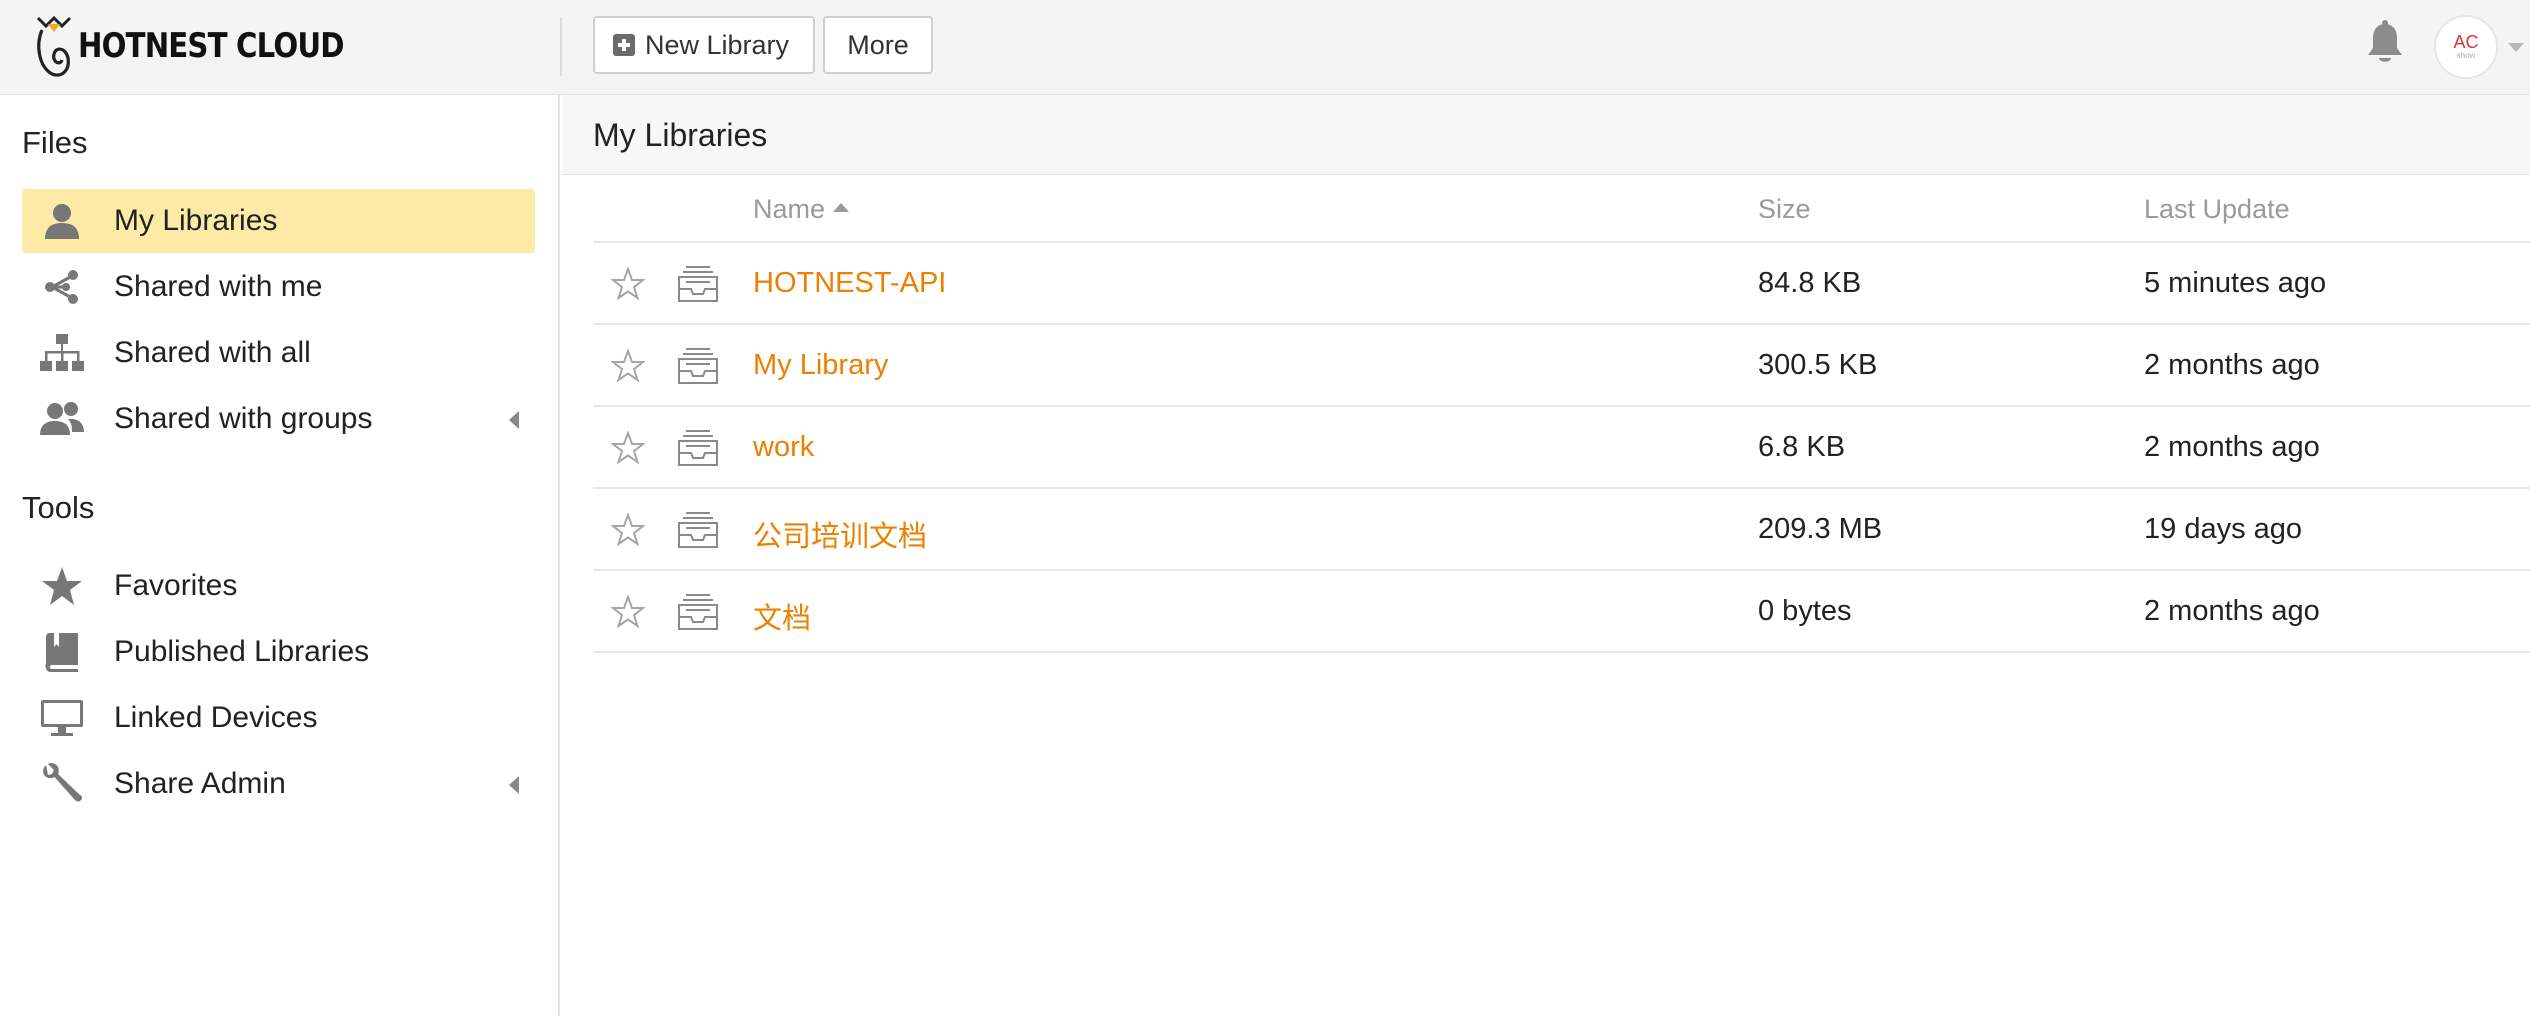  I want to click on sidebar-item-shared-with-groups: Shared with groups, so click(278, 419).